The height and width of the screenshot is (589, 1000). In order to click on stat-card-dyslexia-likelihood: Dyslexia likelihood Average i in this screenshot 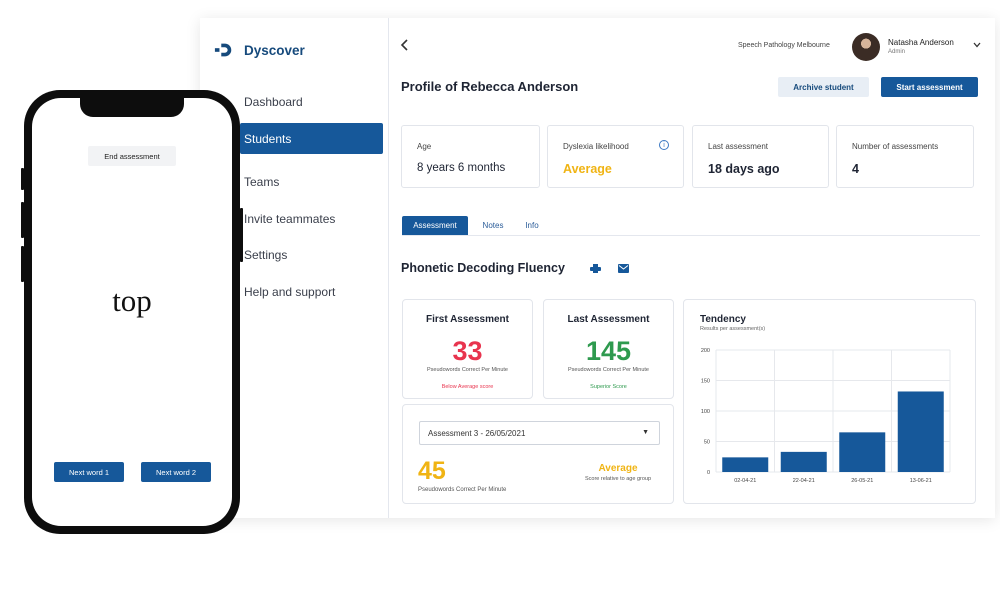, I will do `click(615, 156)`.